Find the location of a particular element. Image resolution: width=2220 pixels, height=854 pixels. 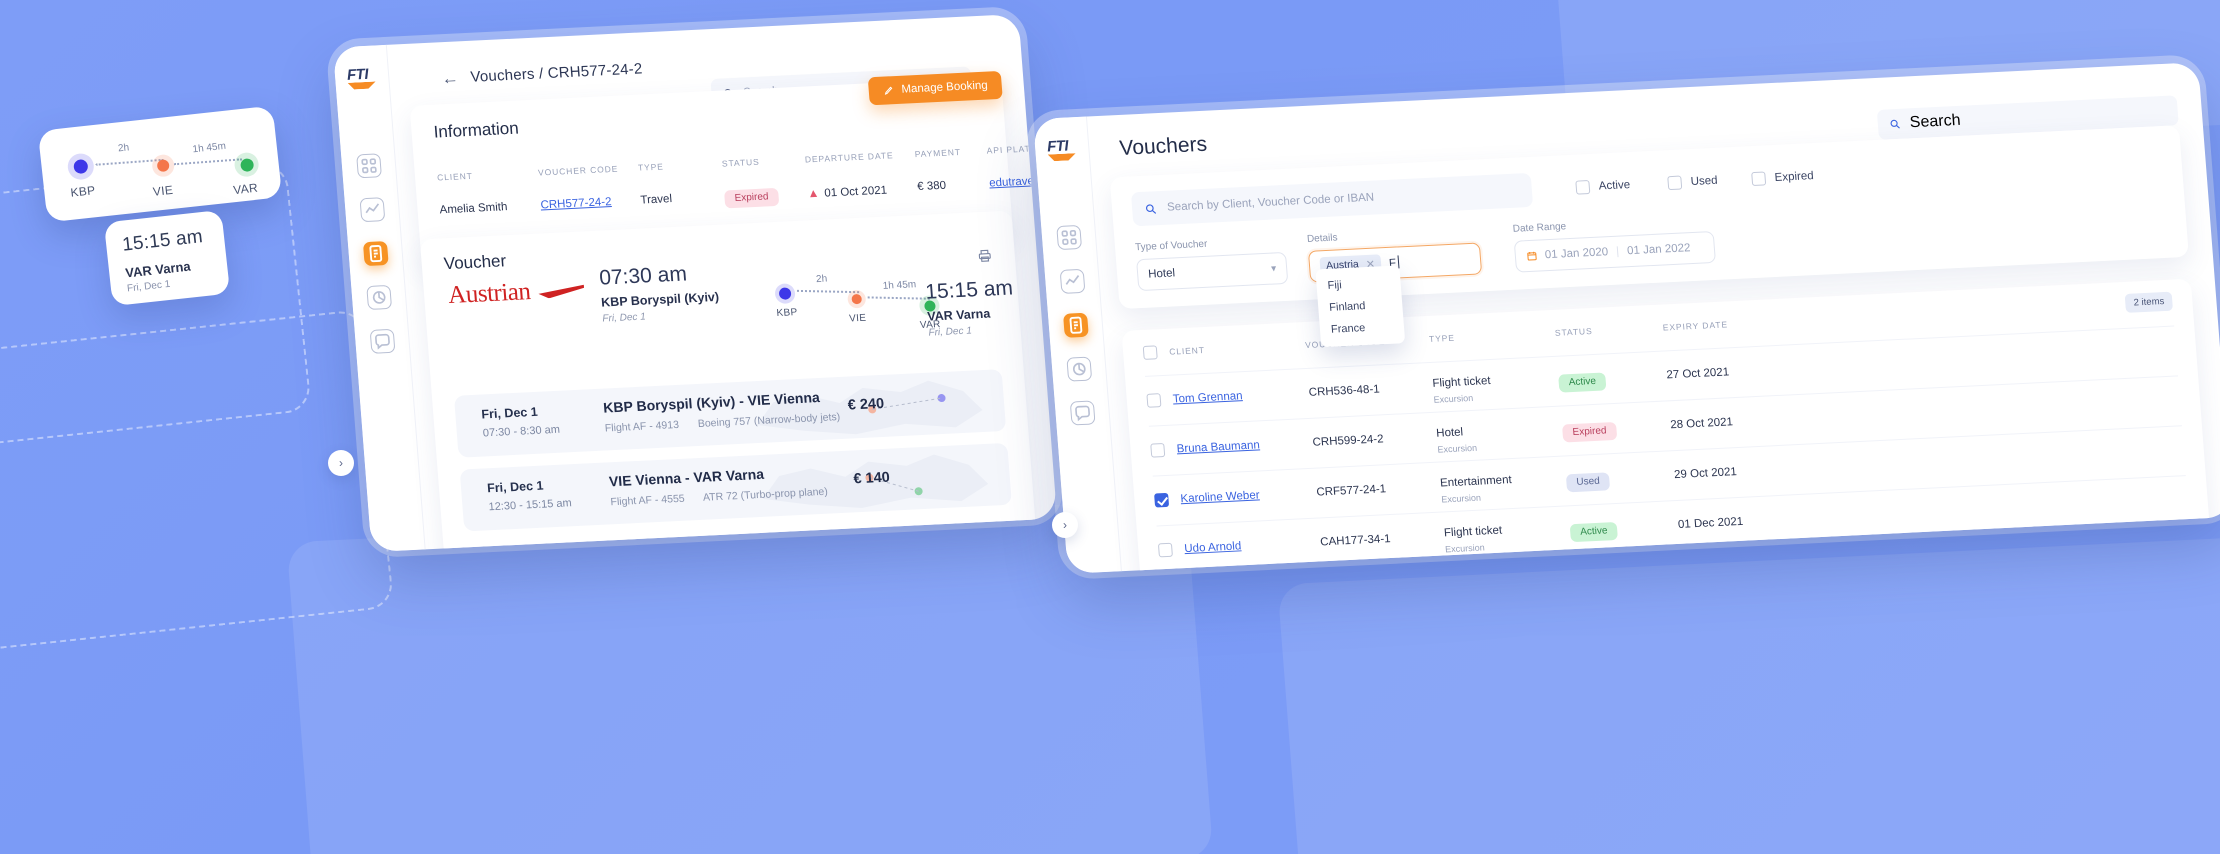

field-voucher-code-value: CRH577-24-2 is located at coordinates (580, 203).